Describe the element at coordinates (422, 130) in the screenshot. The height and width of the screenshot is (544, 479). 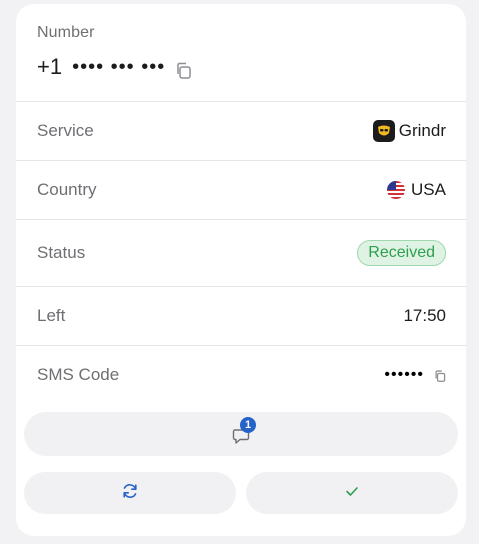
I see `service-name: Grindr` at that location.